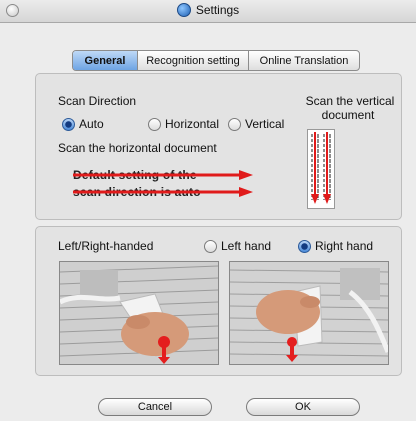 The image size is (416, 421). I want to click on vertical-caption-2: document, so click(348, 115).